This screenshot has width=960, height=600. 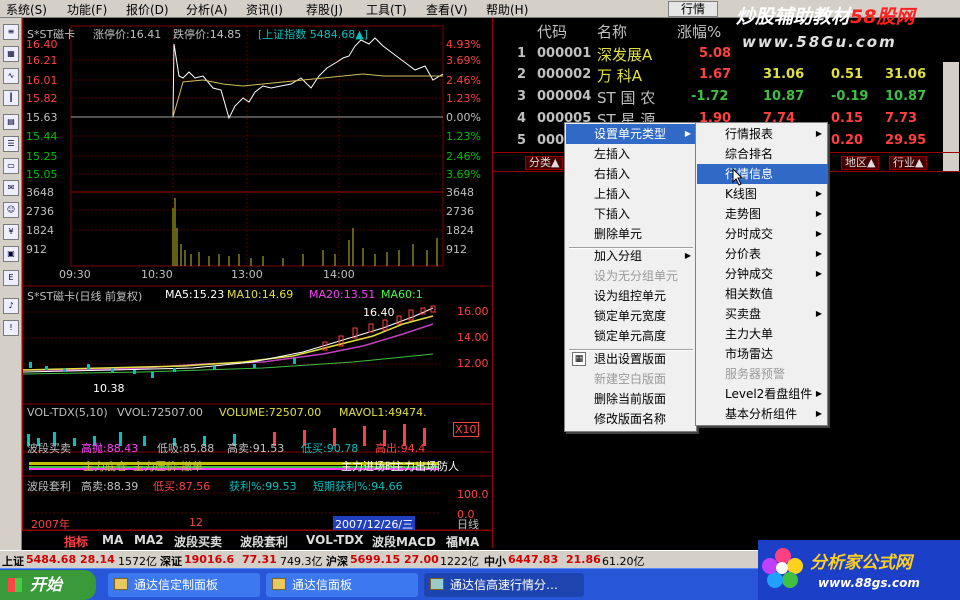 I want to click on task-panel: 通达信面板, so click(x=342, y=585).